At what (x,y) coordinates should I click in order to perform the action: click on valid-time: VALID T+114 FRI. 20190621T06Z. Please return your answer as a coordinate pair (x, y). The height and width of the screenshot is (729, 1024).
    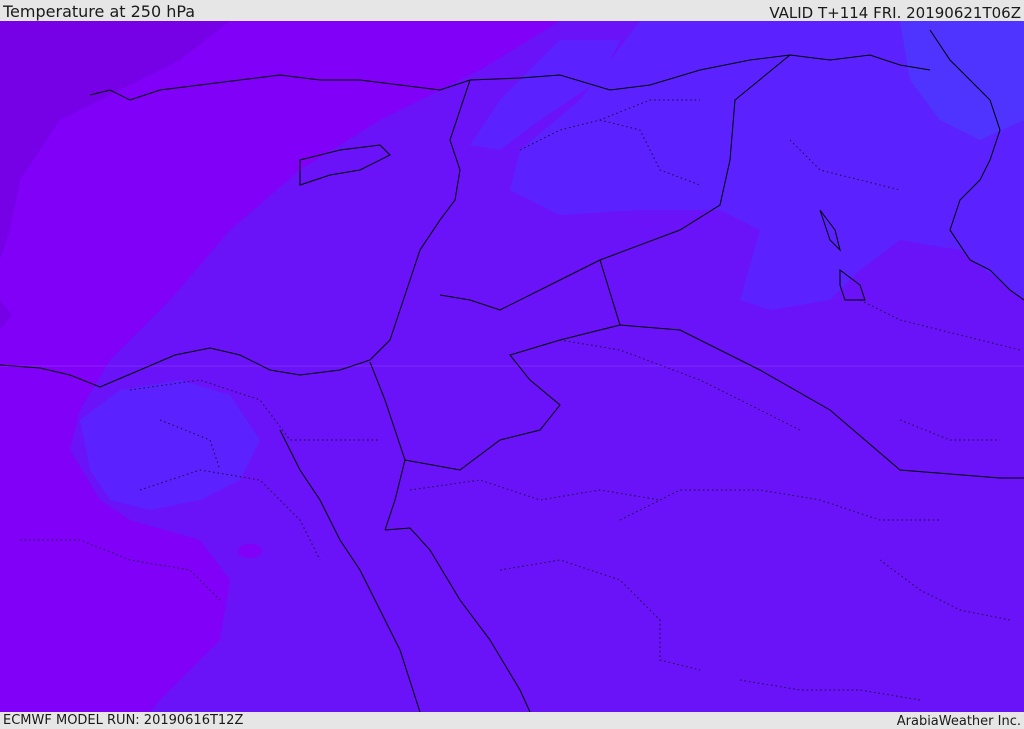
    Looking at the image, I should click on (895, 13).